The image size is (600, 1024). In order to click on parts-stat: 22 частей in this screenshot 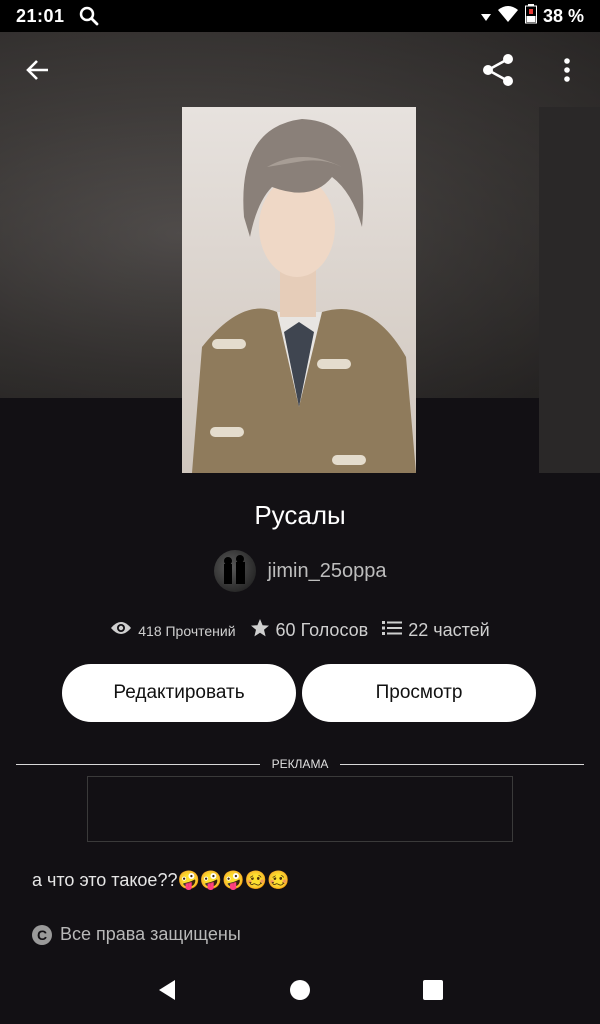, I will do `click(436, 630)`.